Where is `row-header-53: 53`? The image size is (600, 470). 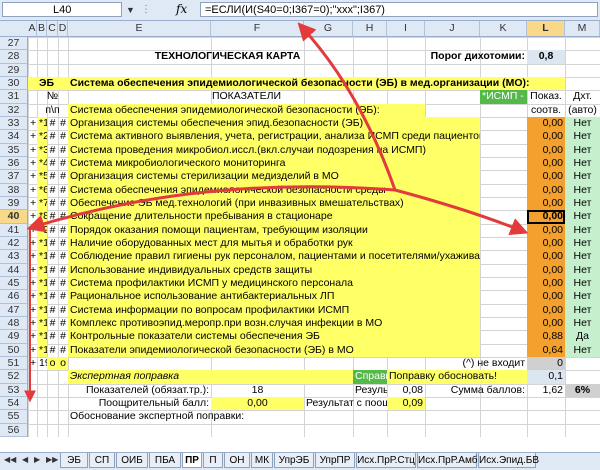
row-header-53: 53 is located at coordinates (13, 390).